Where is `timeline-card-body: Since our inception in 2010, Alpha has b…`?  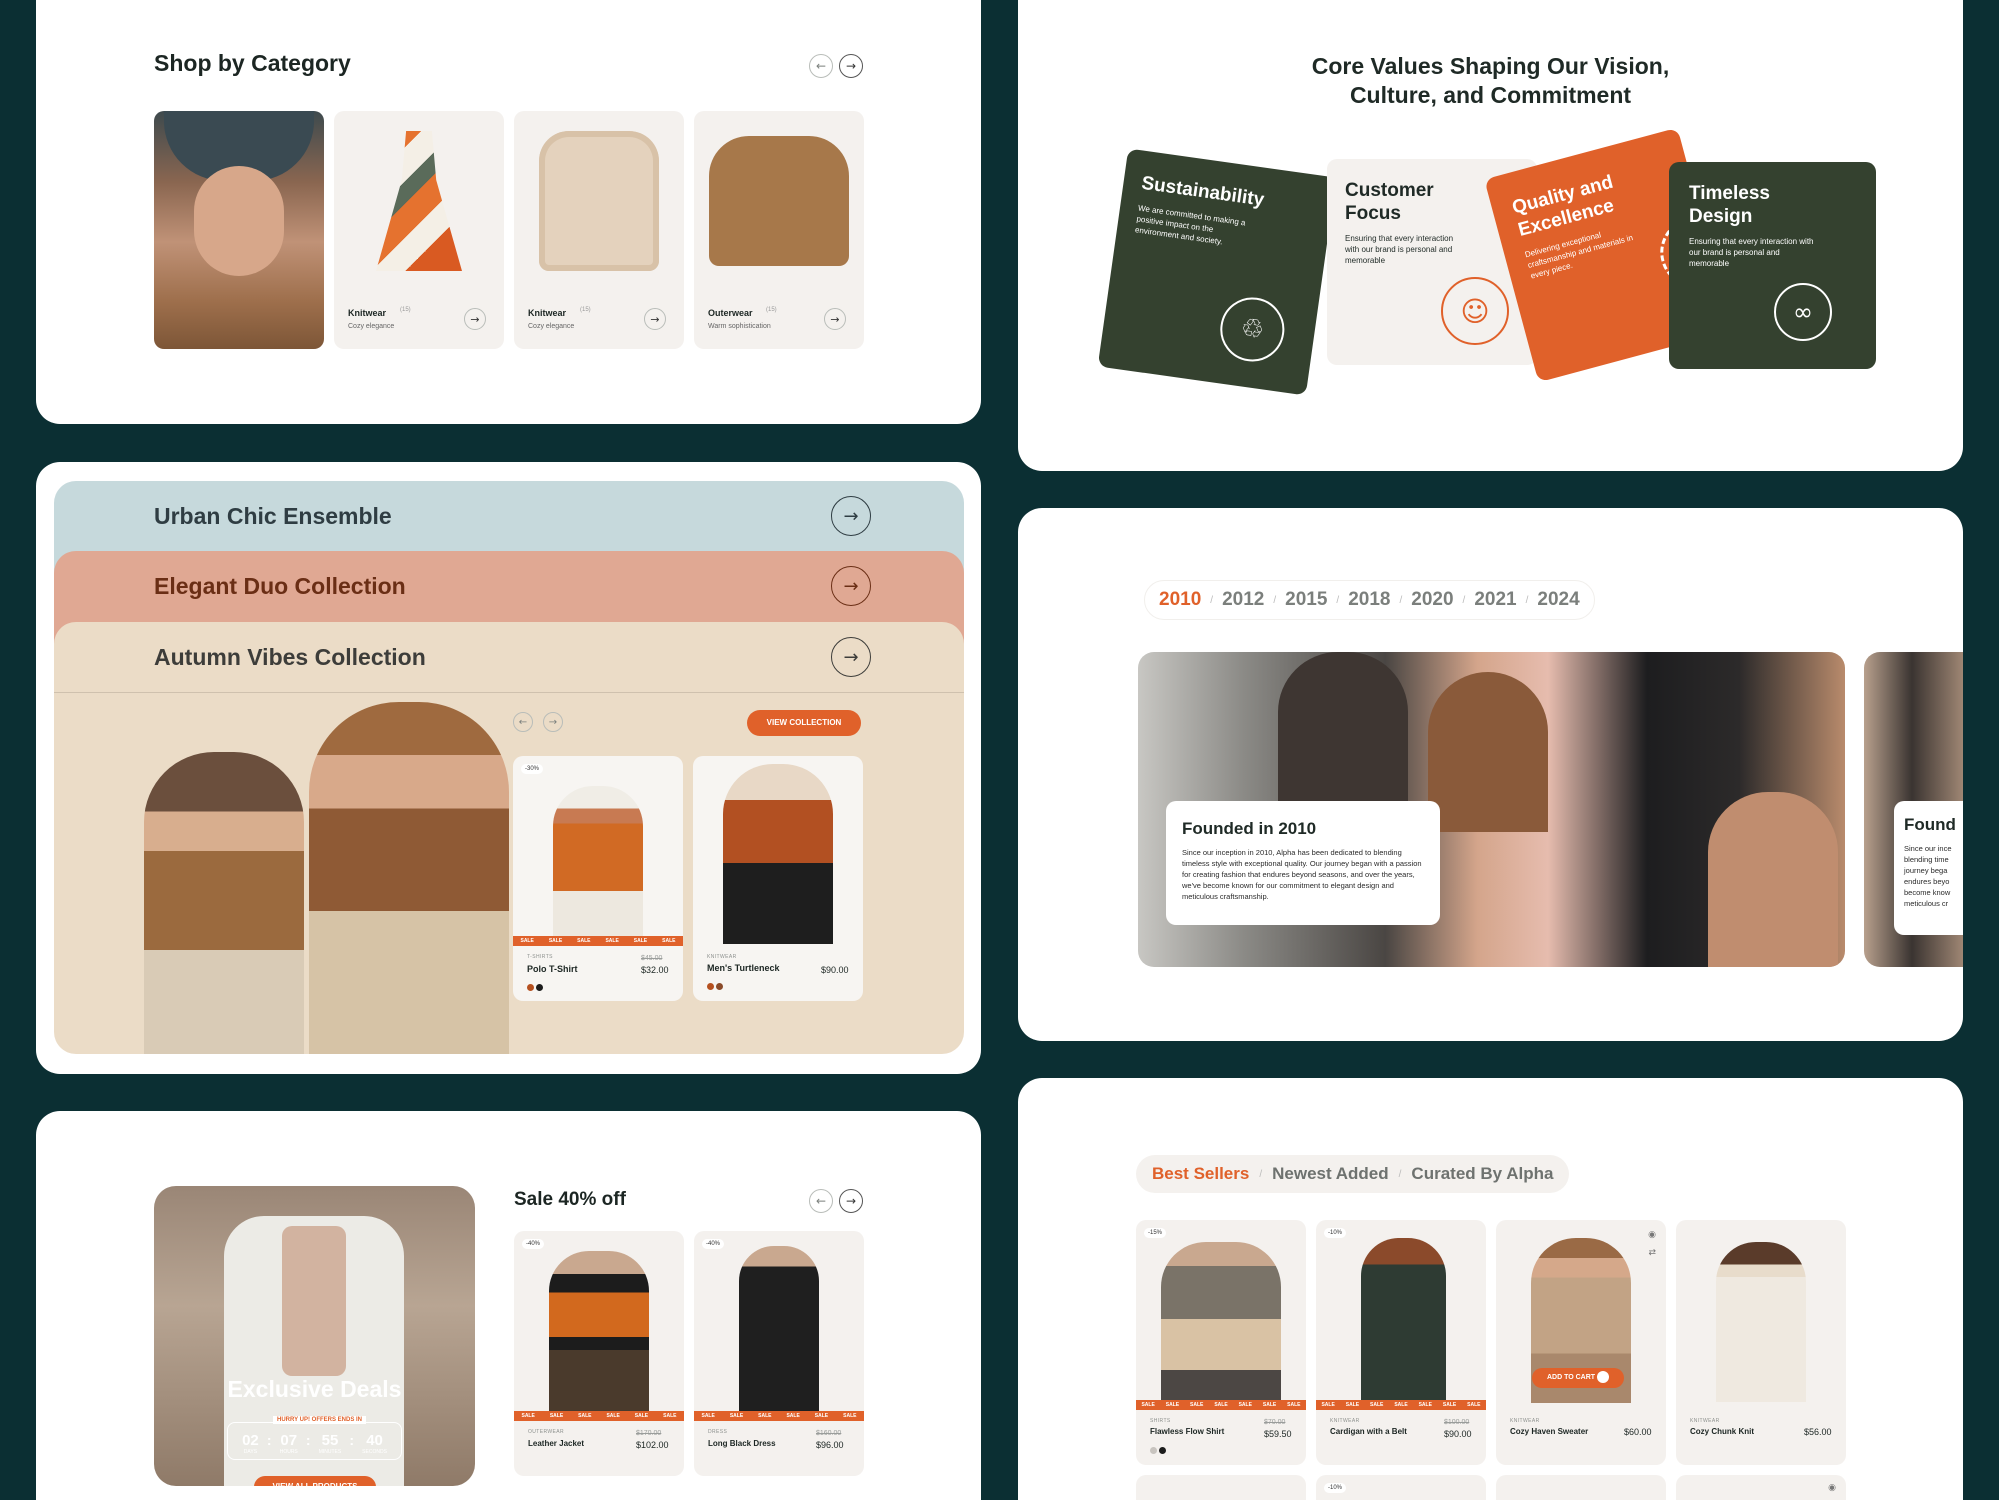 timeline-card-body: Since our inception in 2010, Alpha has b… is located at coordinates (1302, 874).